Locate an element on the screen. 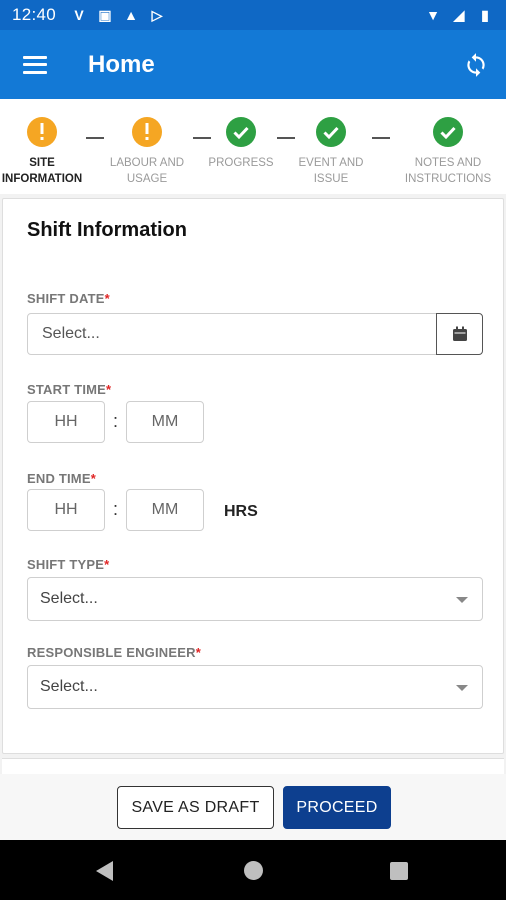 The height and width of the screenshot is (900, 506). save-as-draft-button: SAVE AS DRAFT is located at coordinates (195, 807).